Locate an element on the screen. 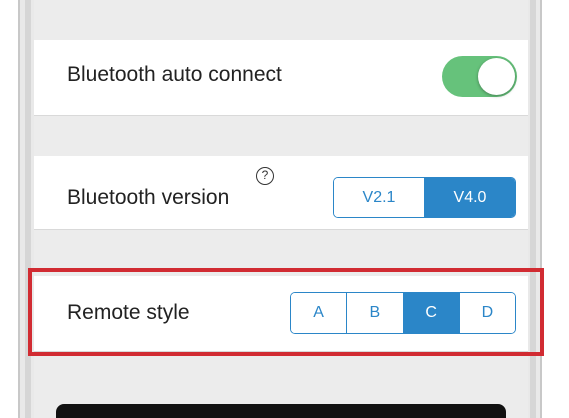 The width and height of the screenshot is (569, 418). bluetooth-version-option-v4-0: V4.0 is located at coordinates (469, 197).